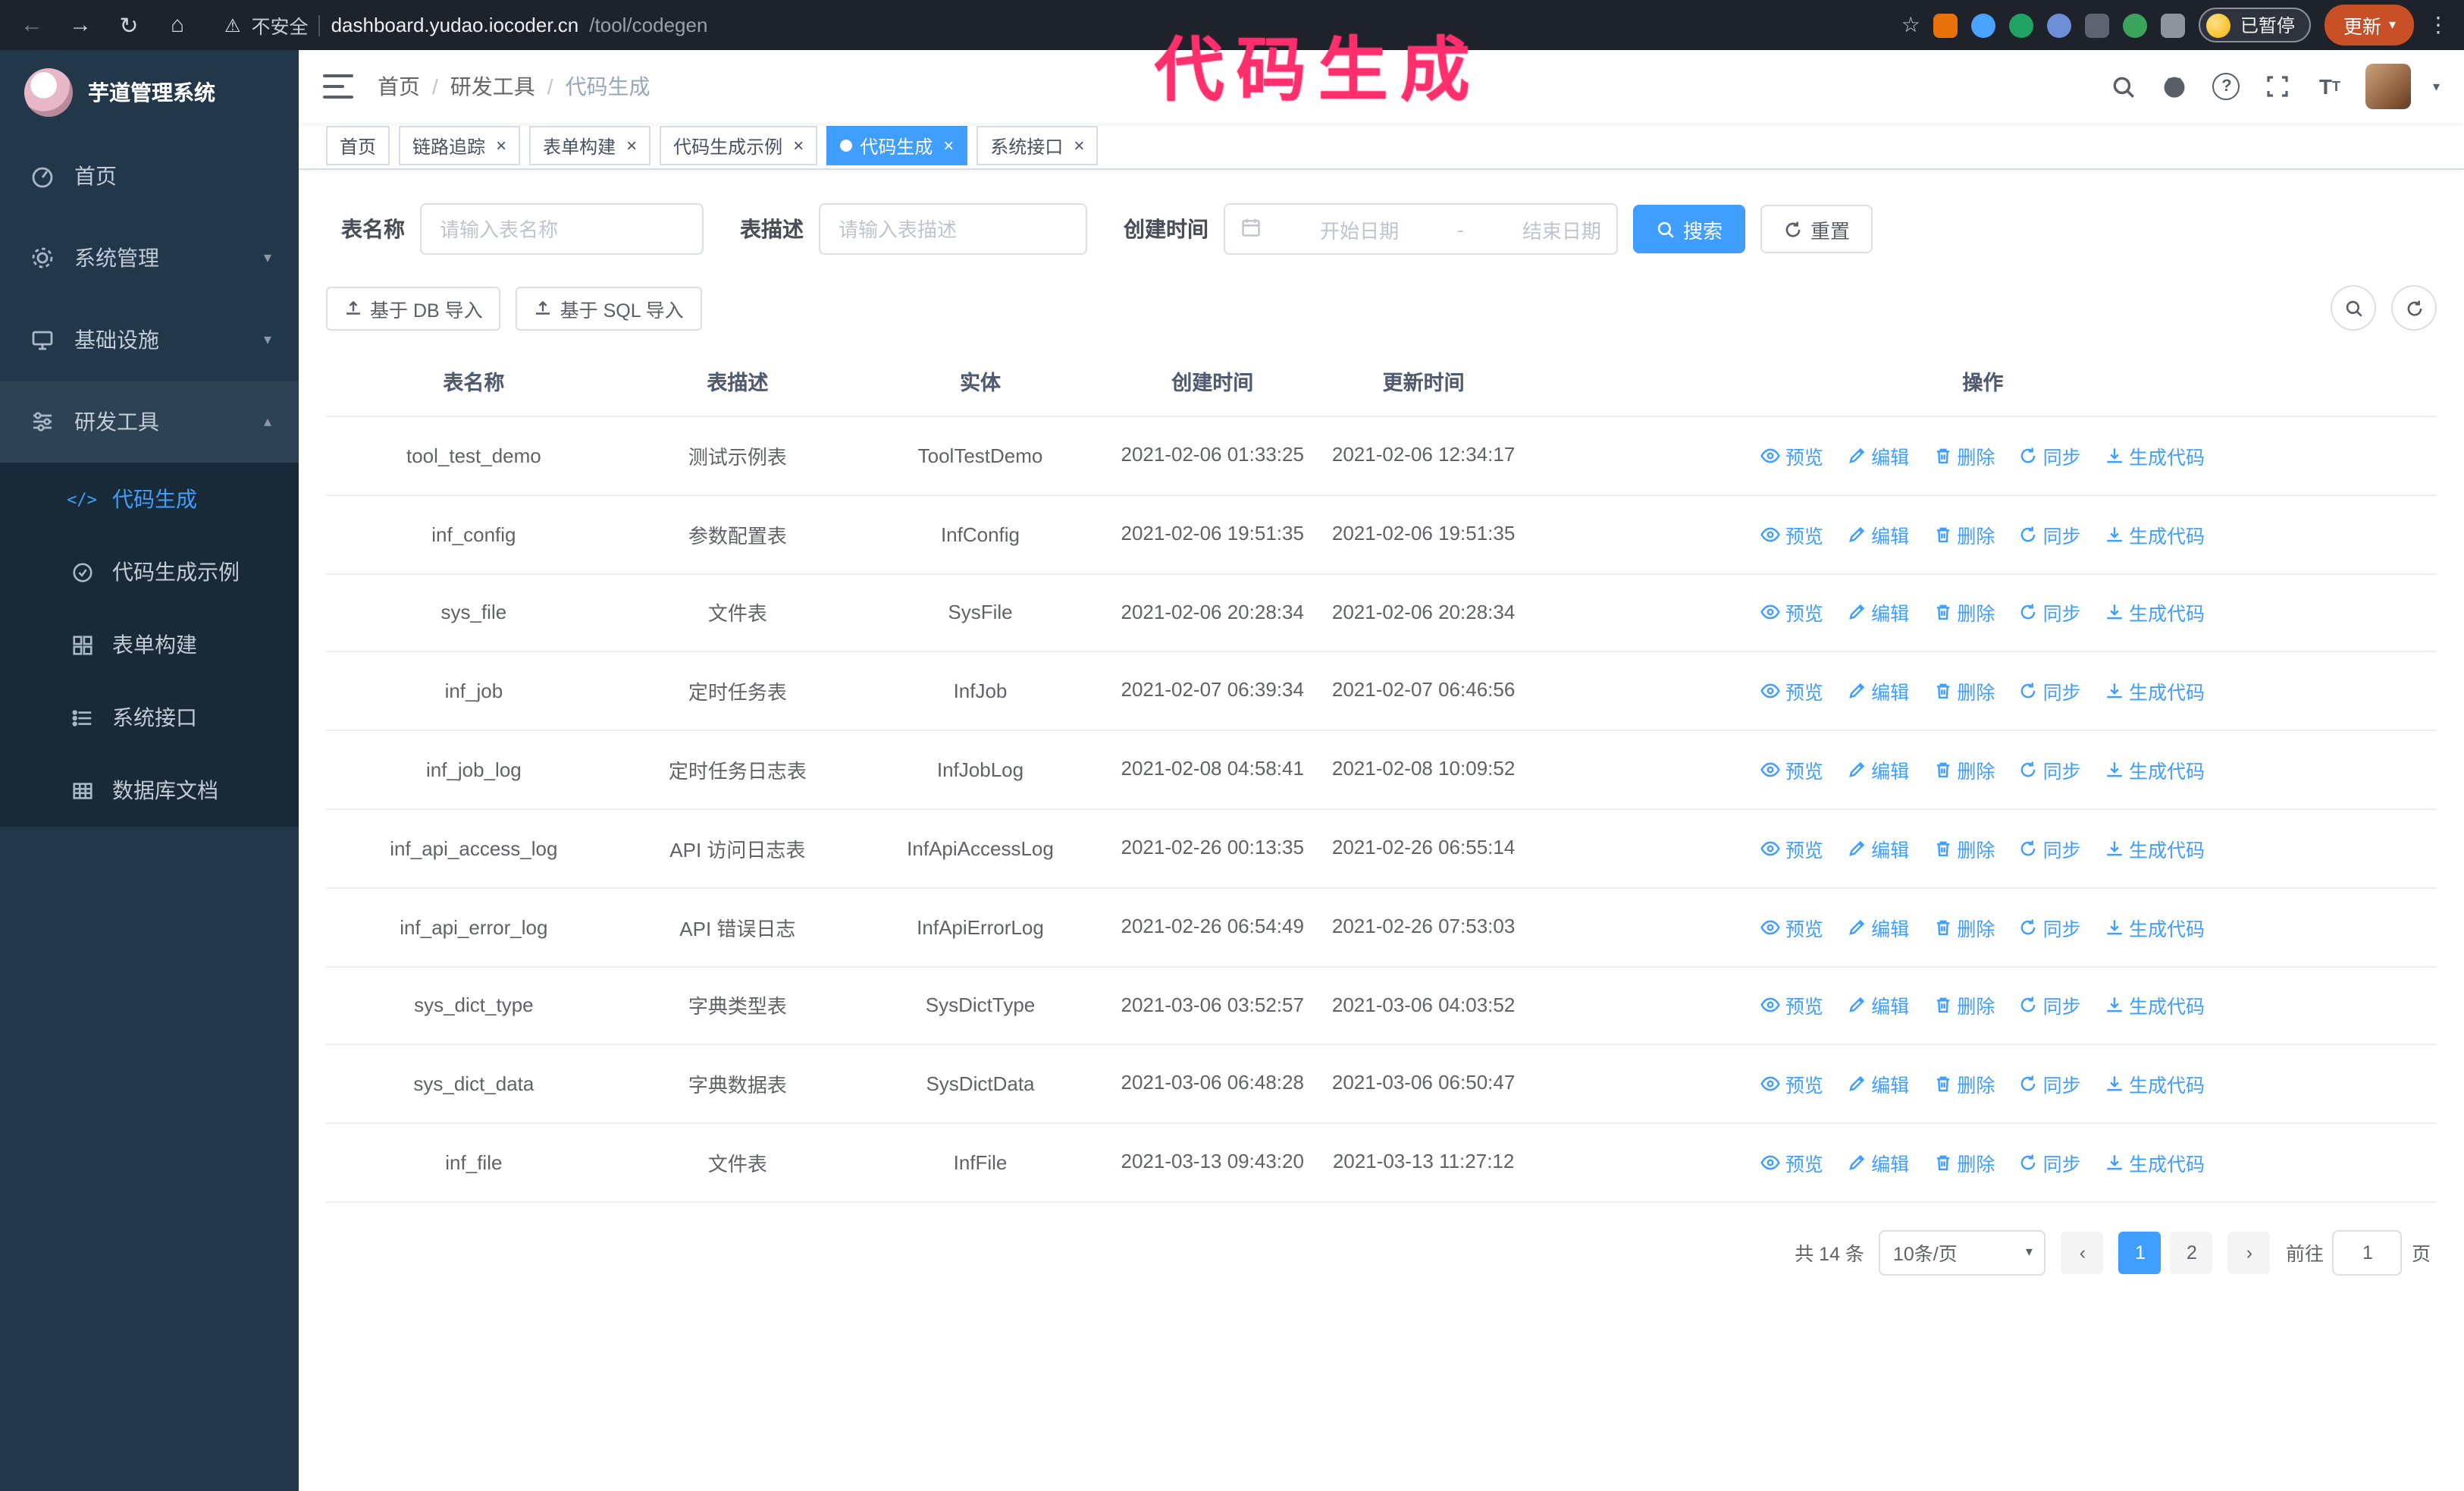 The height and width of the screenshot is (1491, 2464). Describe the element at coordinates (739, 145) in the screenshot. I see `tab: 代码生成示例 ×` at that location.